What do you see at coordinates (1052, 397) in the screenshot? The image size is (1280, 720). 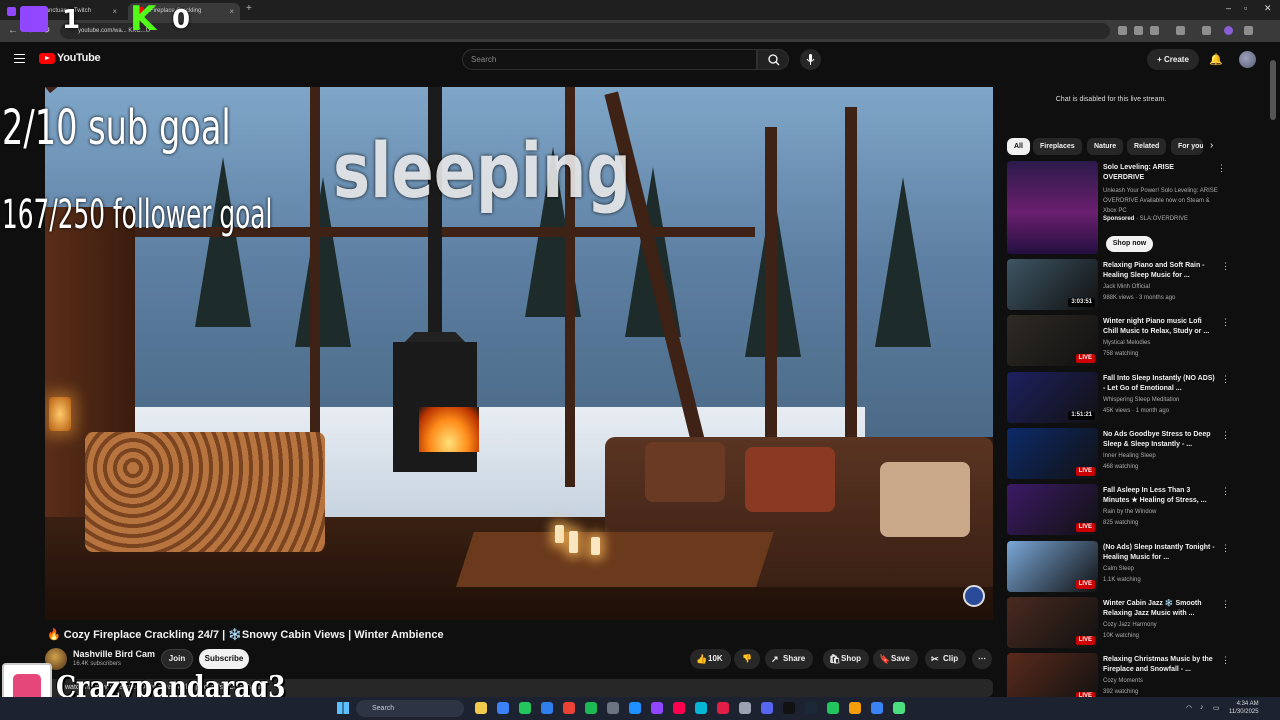 I see `recommendation-thumbnail: 1:51:21` at bounding box center [1052, 397].